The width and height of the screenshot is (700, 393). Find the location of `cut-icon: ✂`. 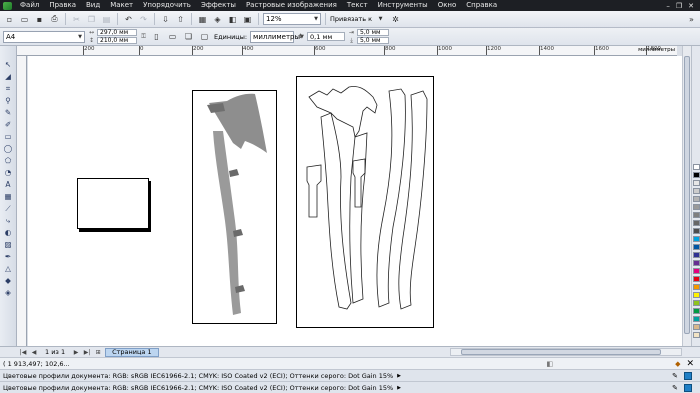

cut-icon: ✂ is located at coordinates (76, 19).